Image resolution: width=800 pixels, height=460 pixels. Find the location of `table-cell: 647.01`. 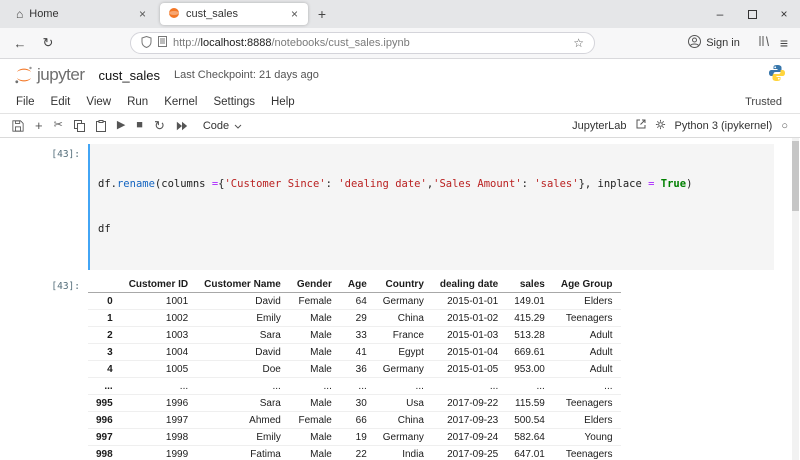

table-cell: 647.01 is located at coordinates (529, 454).